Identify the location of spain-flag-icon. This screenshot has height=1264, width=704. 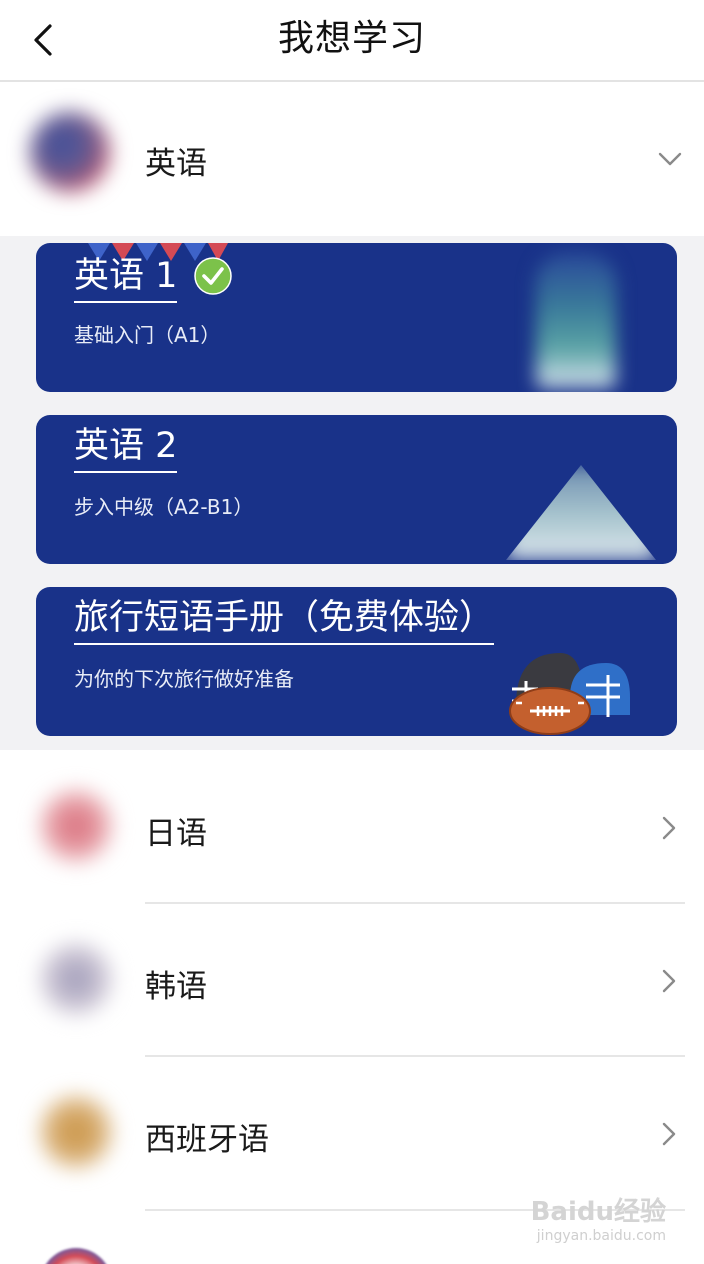
(76, 1132).